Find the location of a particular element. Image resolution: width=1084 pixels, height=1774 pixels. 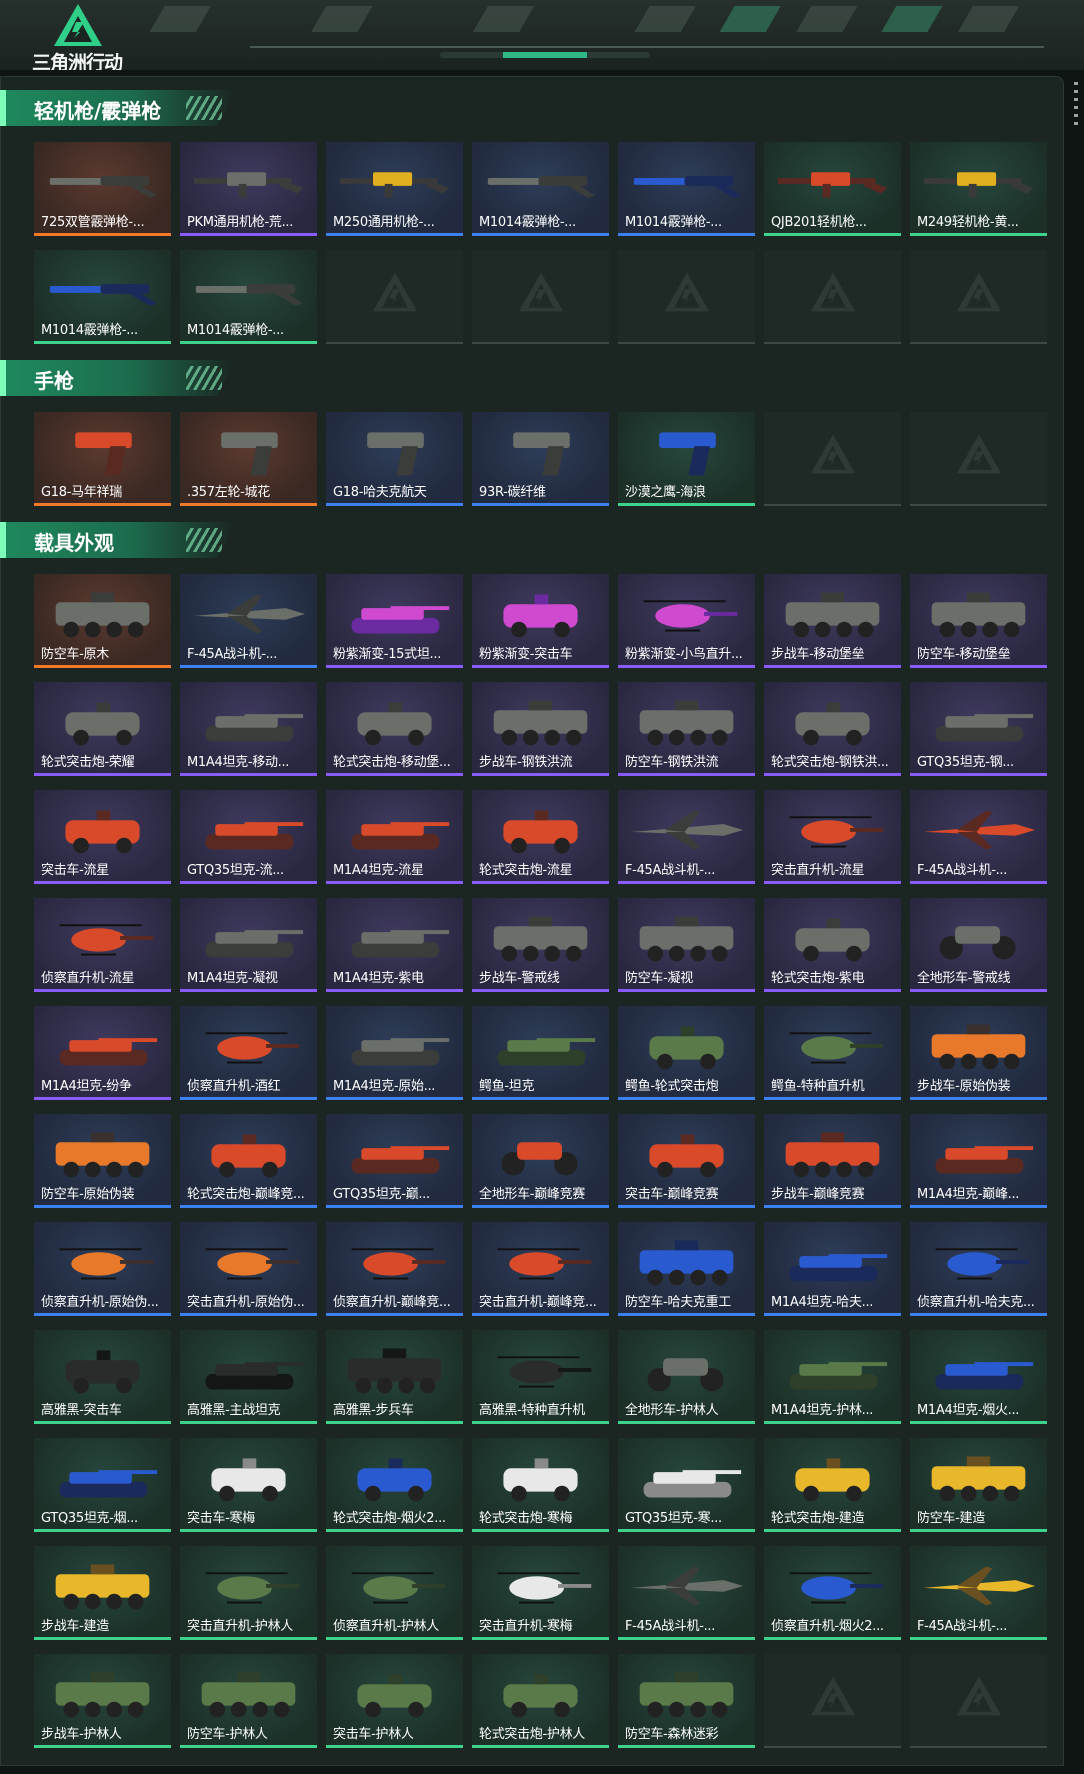

skin-label: 鳄鱼-坦克 is located at coordinates (507, 1086).